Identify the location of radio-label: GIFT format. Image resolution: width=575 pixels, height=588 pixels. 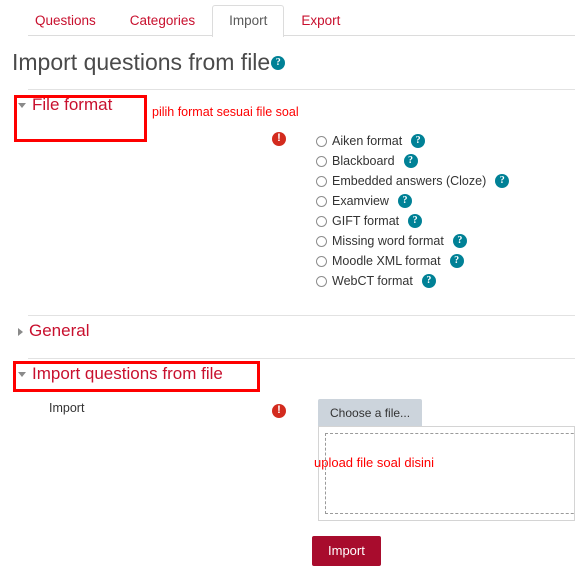
(366, 221).